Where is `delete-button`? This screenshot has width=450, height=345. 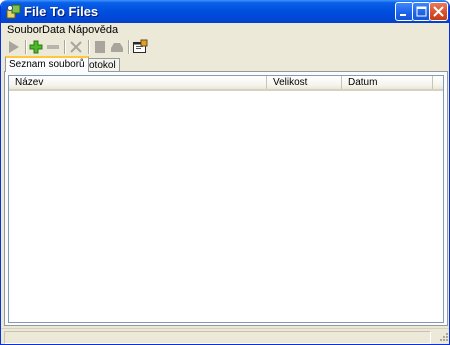
delete-button is located at coordinates (76, 47).